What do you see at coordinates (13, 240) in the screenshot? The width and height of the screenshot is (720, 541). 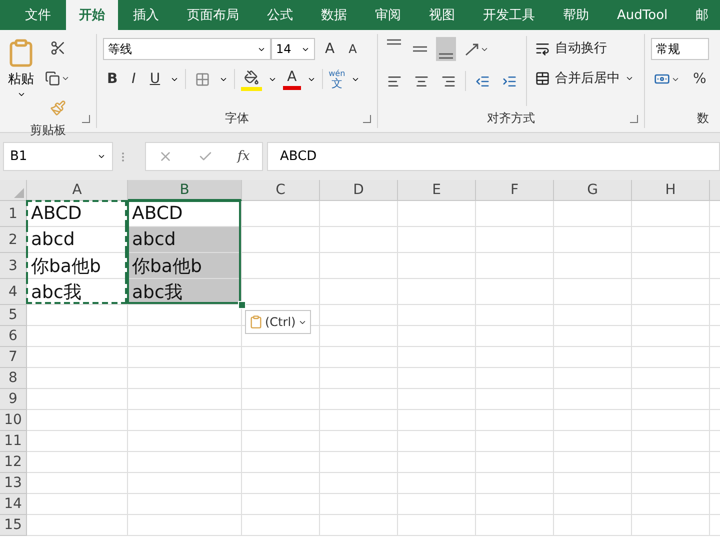 I see `row-header: 2` at bounding box center [13, 240].